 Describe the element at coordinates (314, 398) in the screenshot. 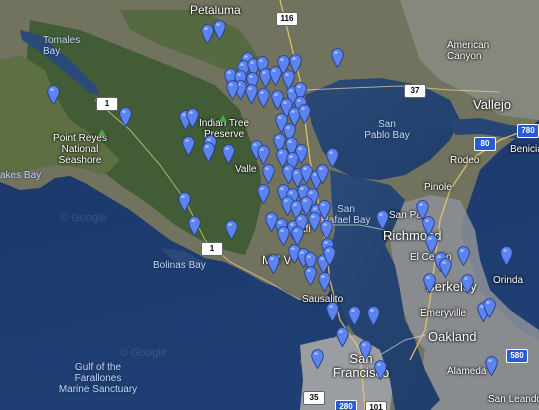

I see `highway-shield-icon: 35` at that location.